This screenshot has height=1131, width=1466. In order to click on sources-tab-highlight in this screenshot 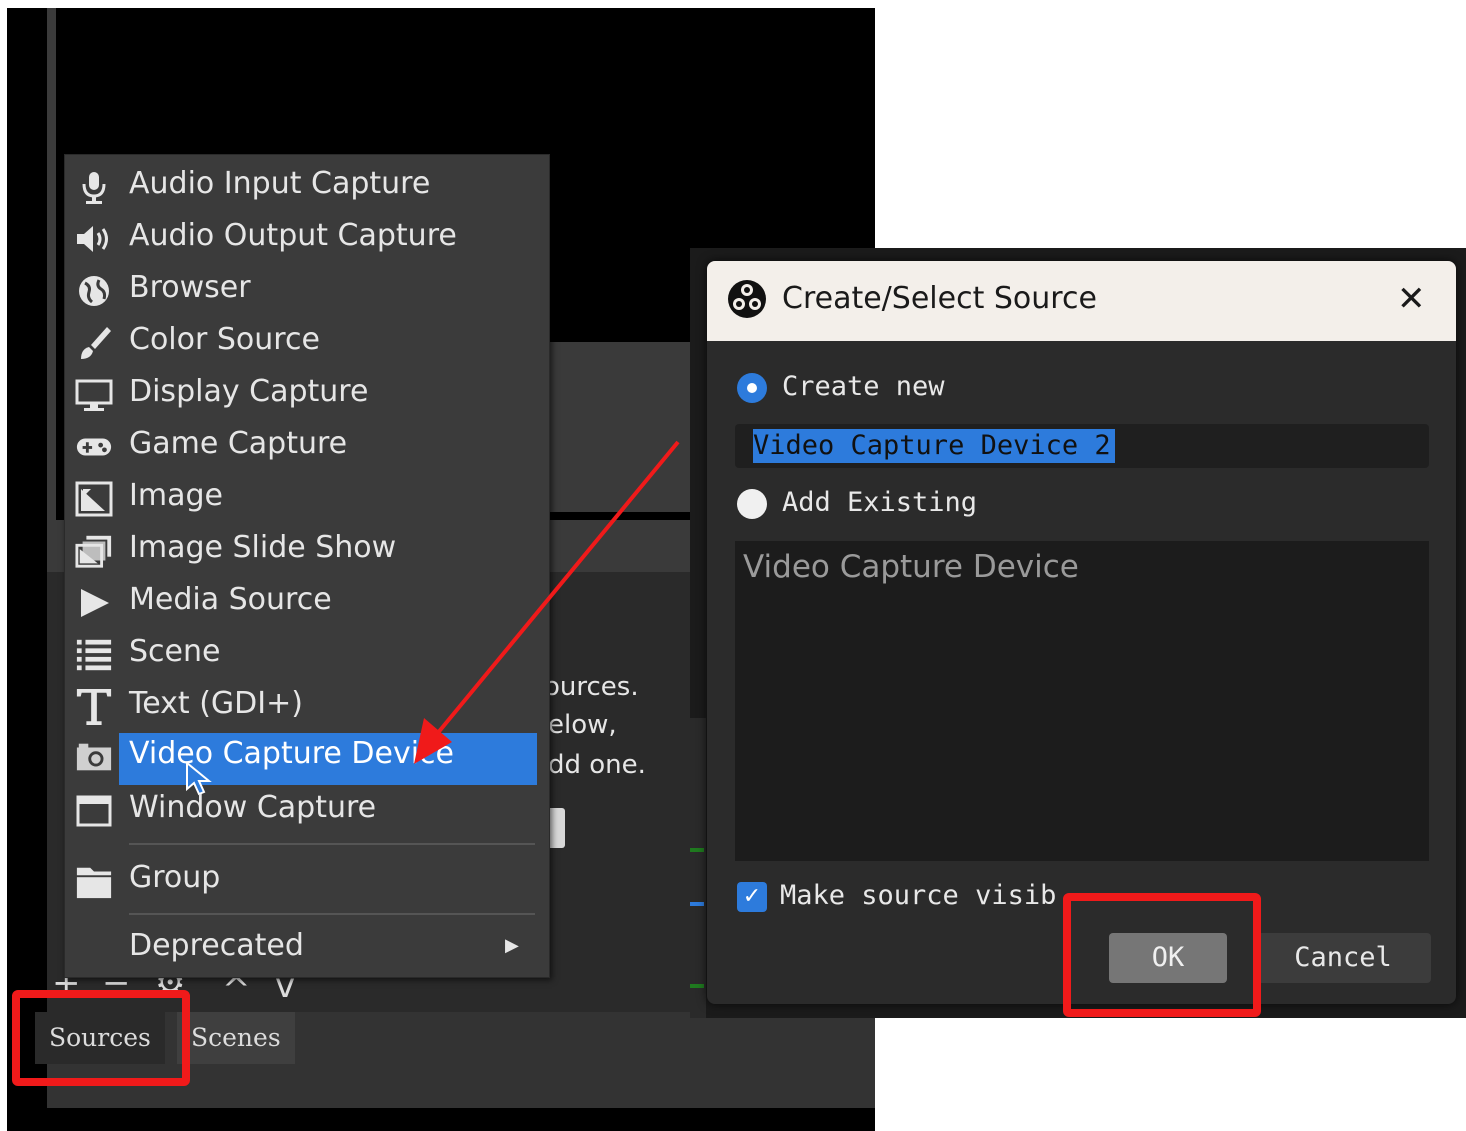, I will do `click(101, 1038)`.